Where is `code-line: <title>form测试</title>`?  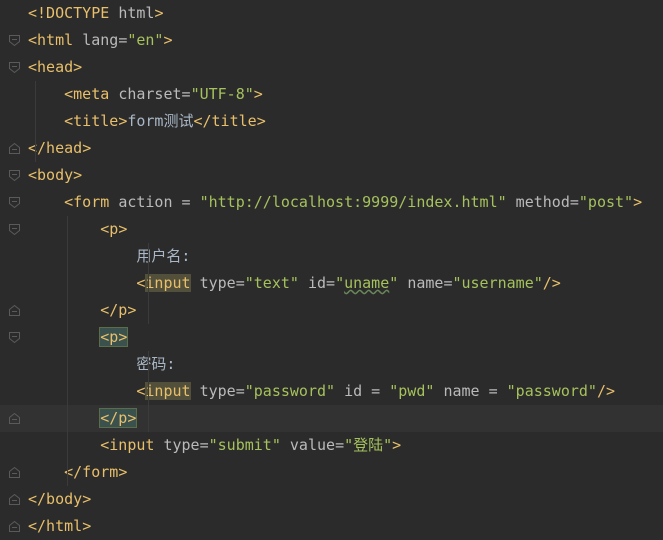
code-line: <title>form测试</title> is located at coordinates (331, 121).